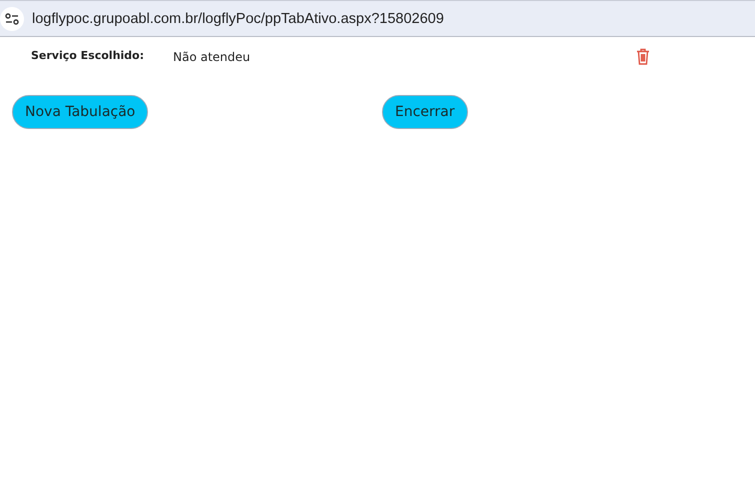  I want to click on trash-icon, so click(643, 56).